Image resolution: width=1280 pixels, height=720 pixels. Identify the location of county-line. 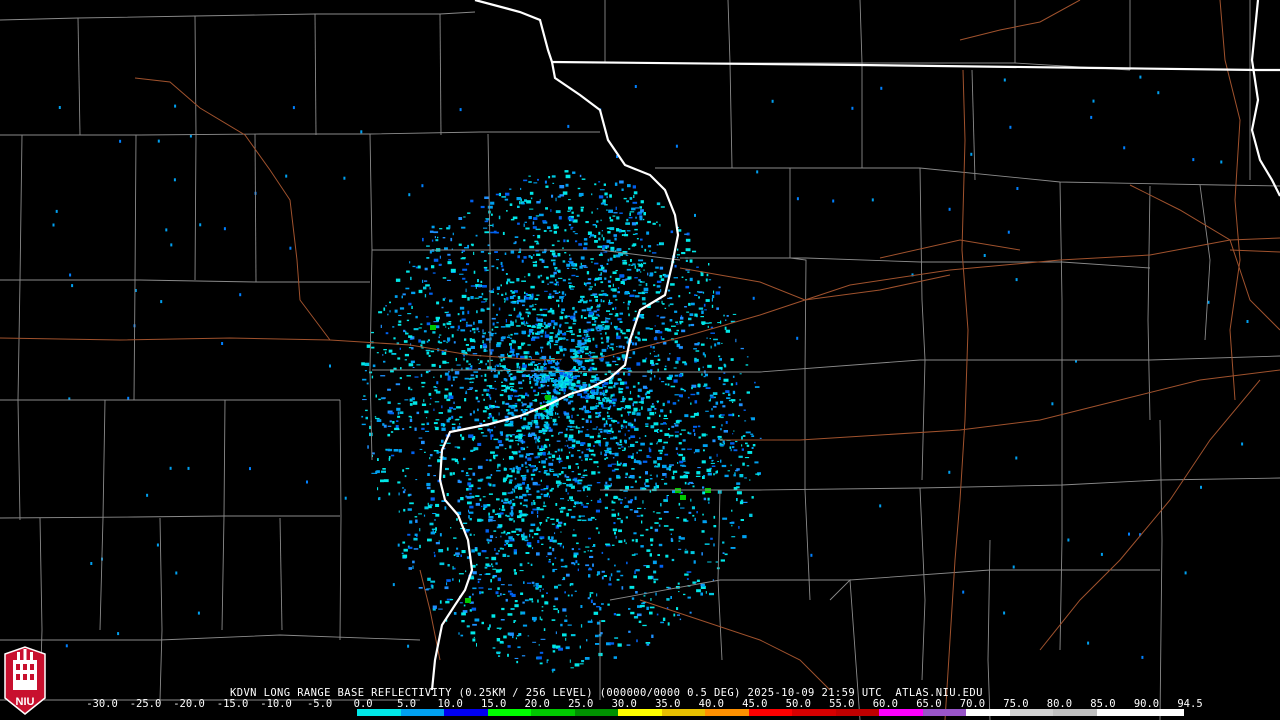
(489, 251).